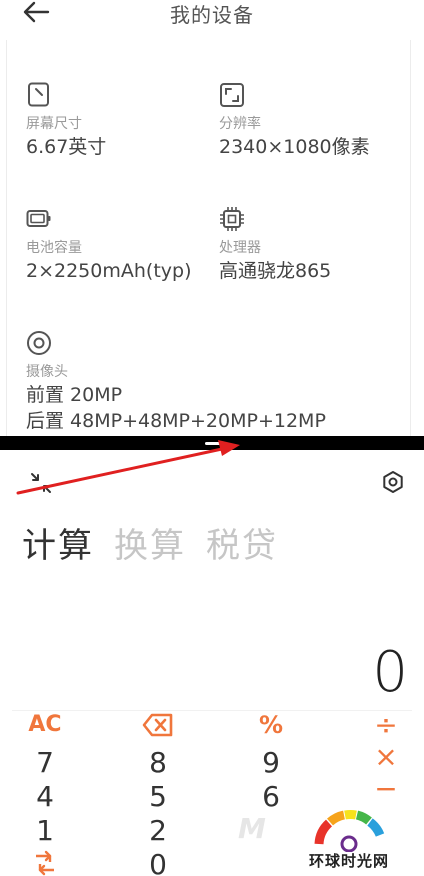 The width and height of the screenshot is (424, 876). I want to click on watermark-text: 环球时光网, so click(348, 861).